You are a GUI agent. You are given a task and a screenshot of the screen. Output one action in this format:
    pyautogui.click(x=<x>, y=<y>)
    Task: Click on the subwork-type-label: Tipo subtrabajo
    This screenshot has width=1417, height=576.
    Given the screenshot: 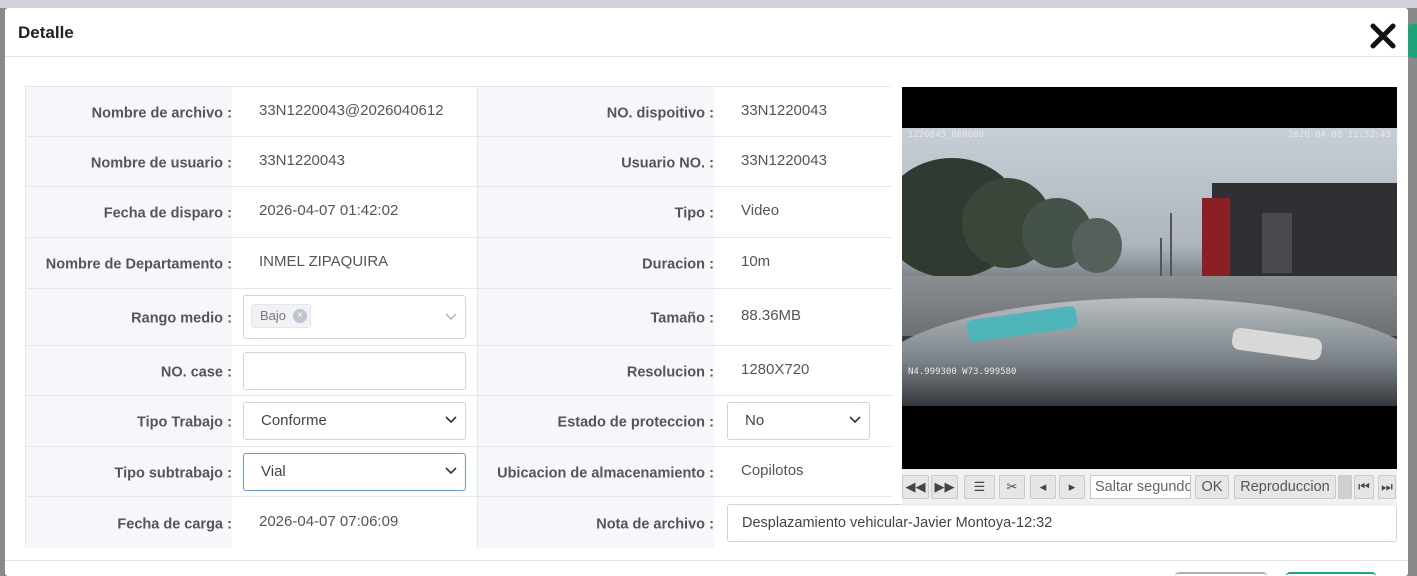 What is the action you would take?
    pyautogui.click(x=169, y=473)
    